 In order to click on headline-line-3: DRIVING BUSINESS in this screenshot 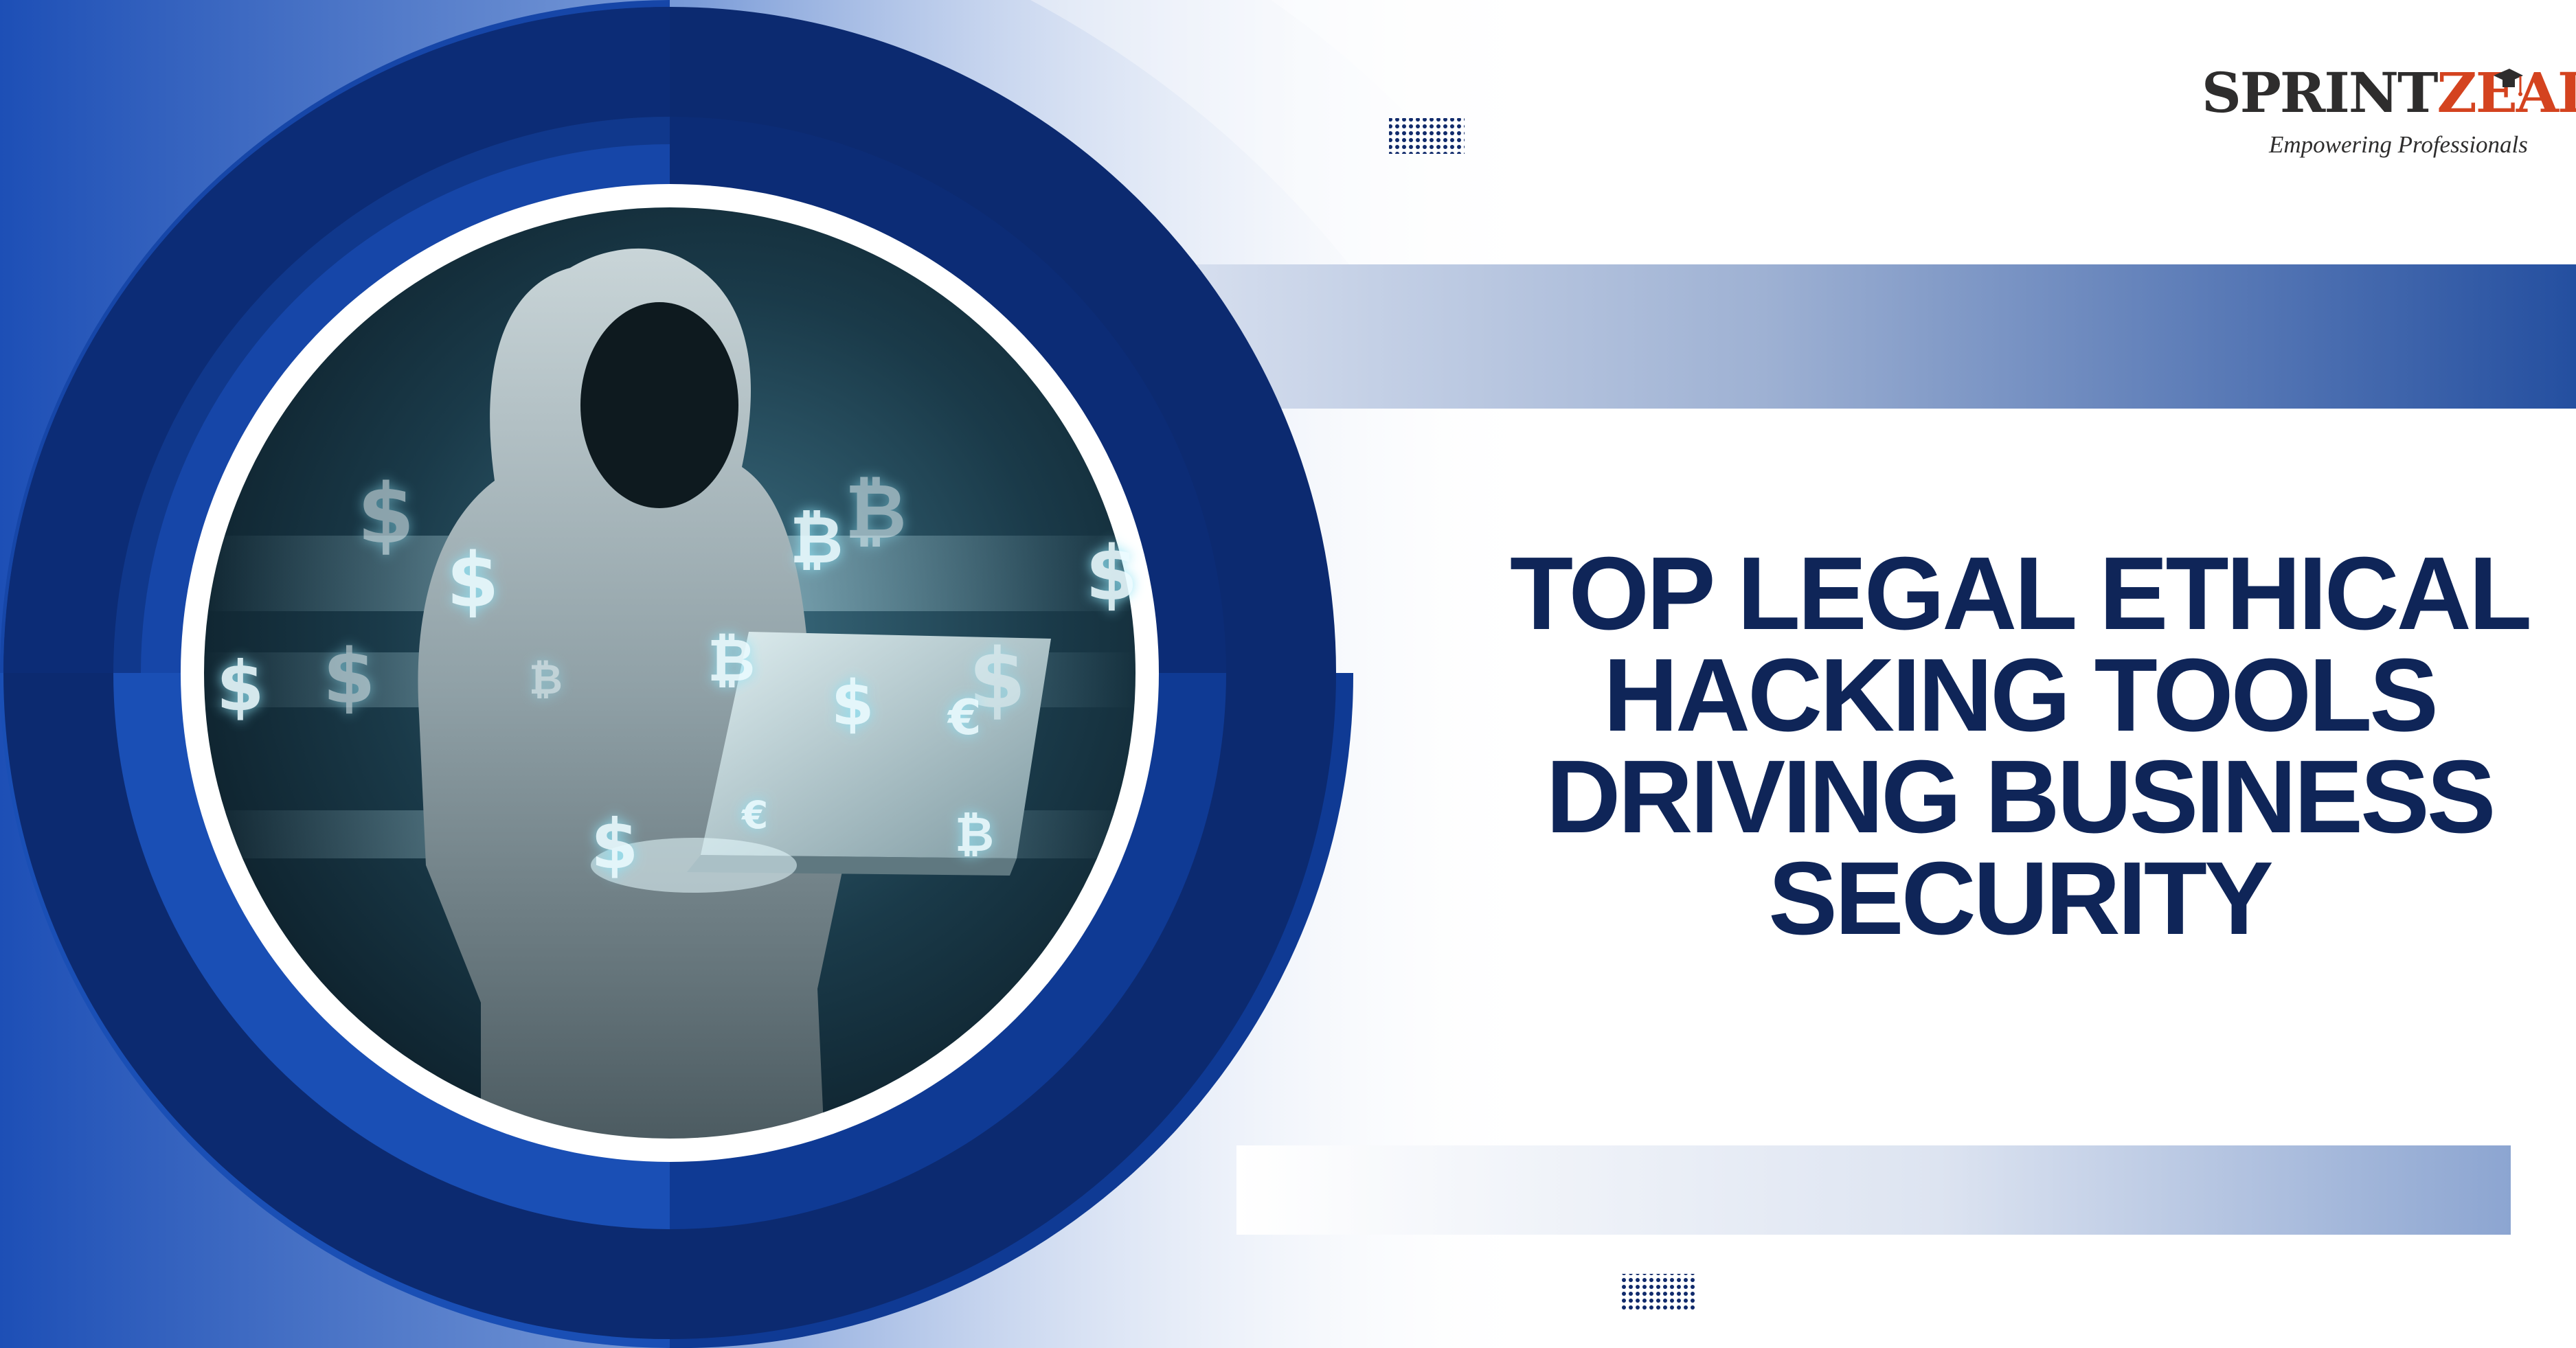, I will do `click(2021, 796)`.